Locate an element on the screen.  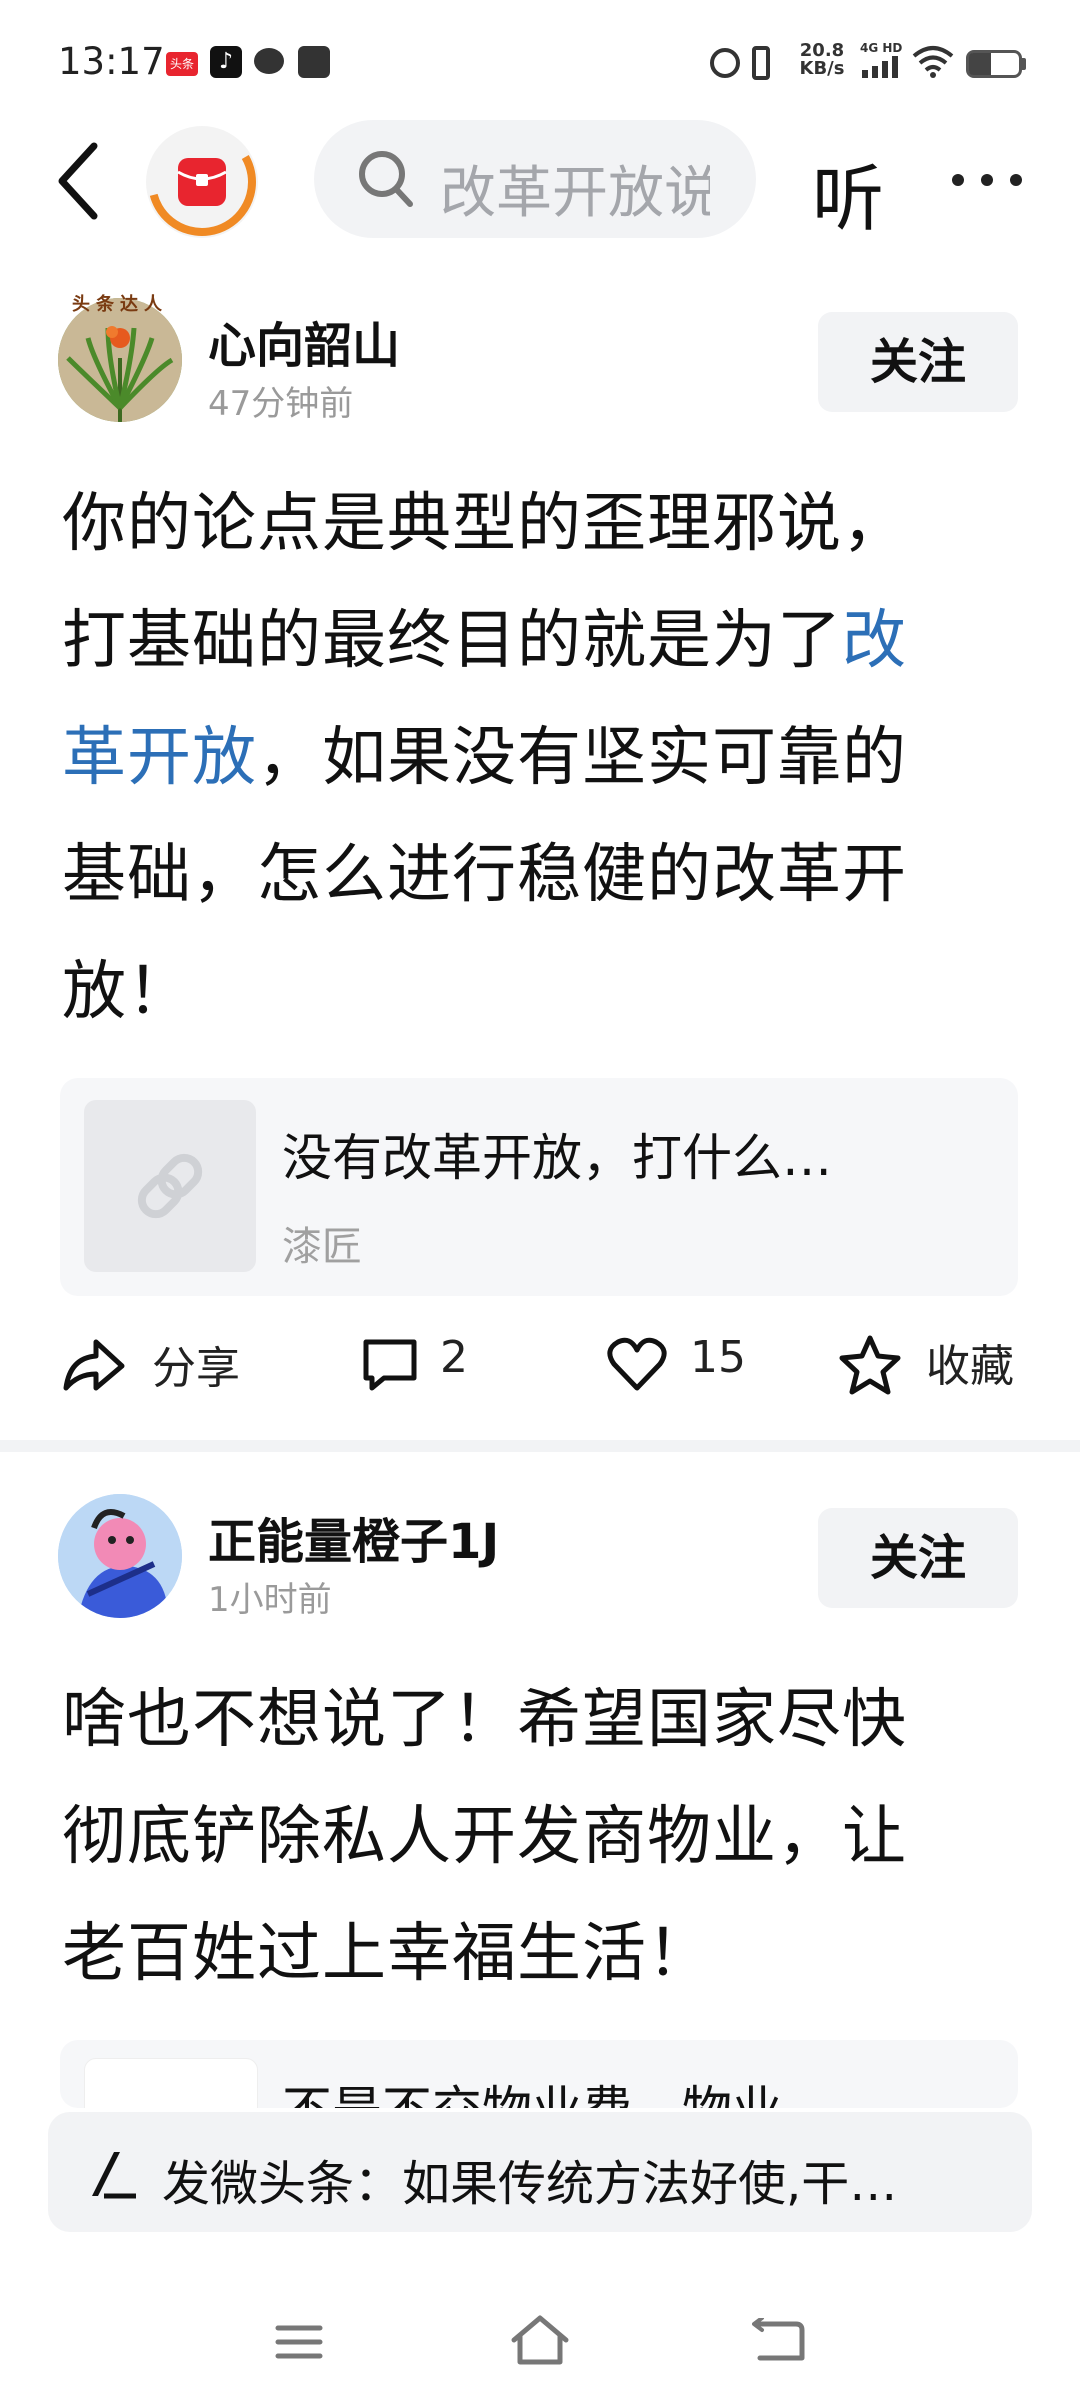
red-packet-icon is located at coordinates (202, 182).